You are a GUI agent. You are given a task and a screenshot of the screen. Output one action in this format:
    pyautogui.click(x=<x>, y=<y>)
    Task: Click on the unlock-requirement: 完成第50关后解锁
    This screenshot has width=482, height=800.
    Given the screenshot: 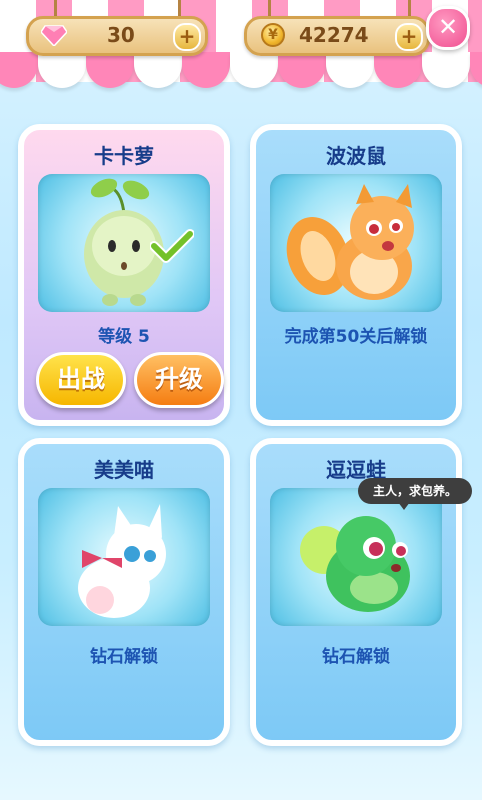 What is the action you would take?
    pyautogui.click(x=356, y=337)
    